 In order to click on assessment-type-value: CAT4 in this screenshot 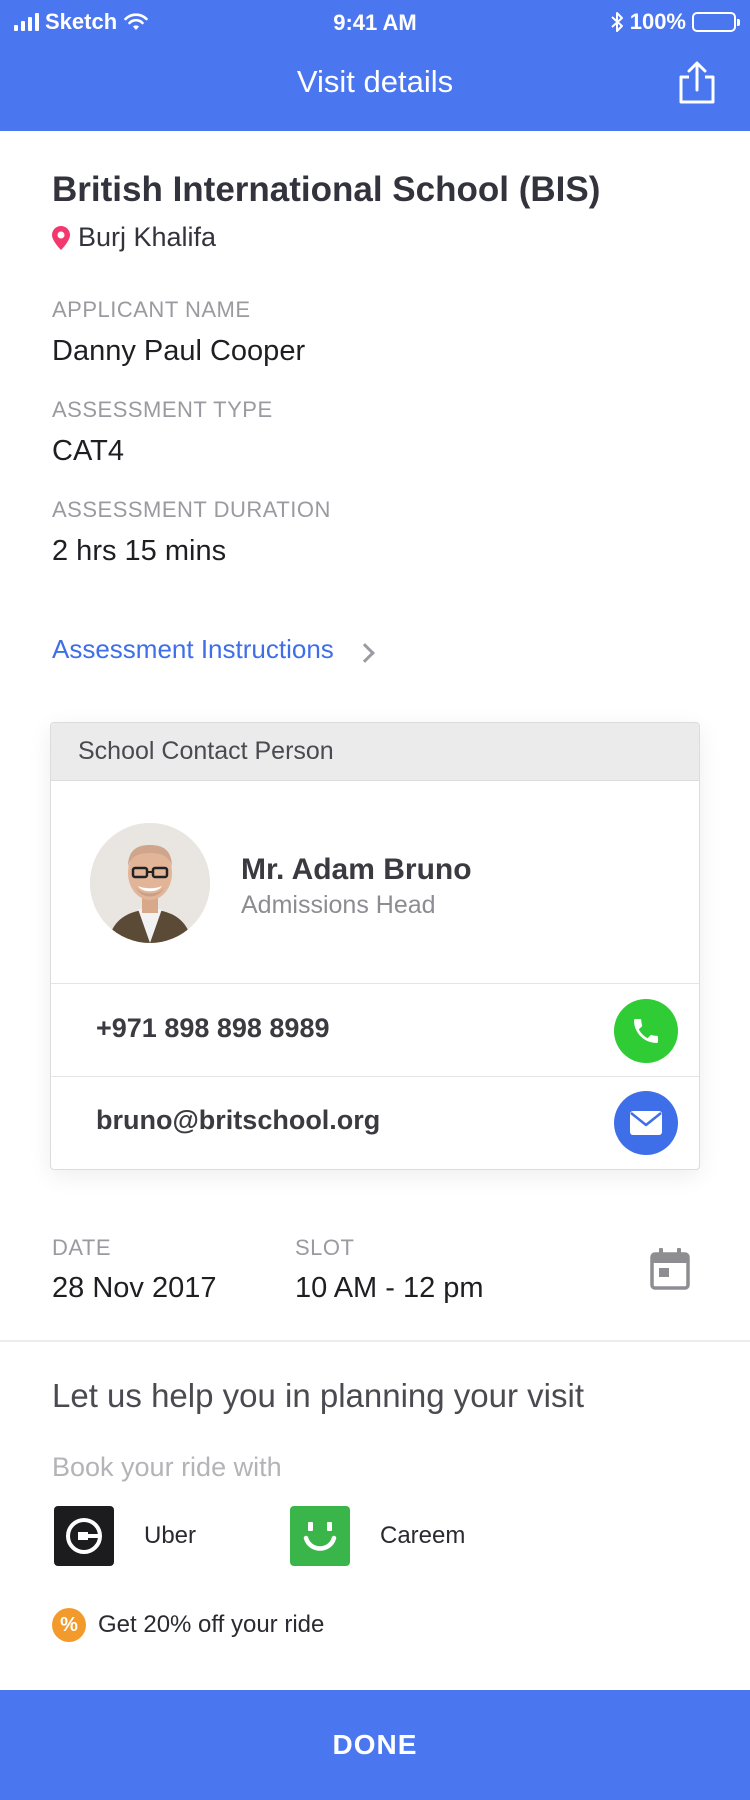, I will do `click(88, 451)`.